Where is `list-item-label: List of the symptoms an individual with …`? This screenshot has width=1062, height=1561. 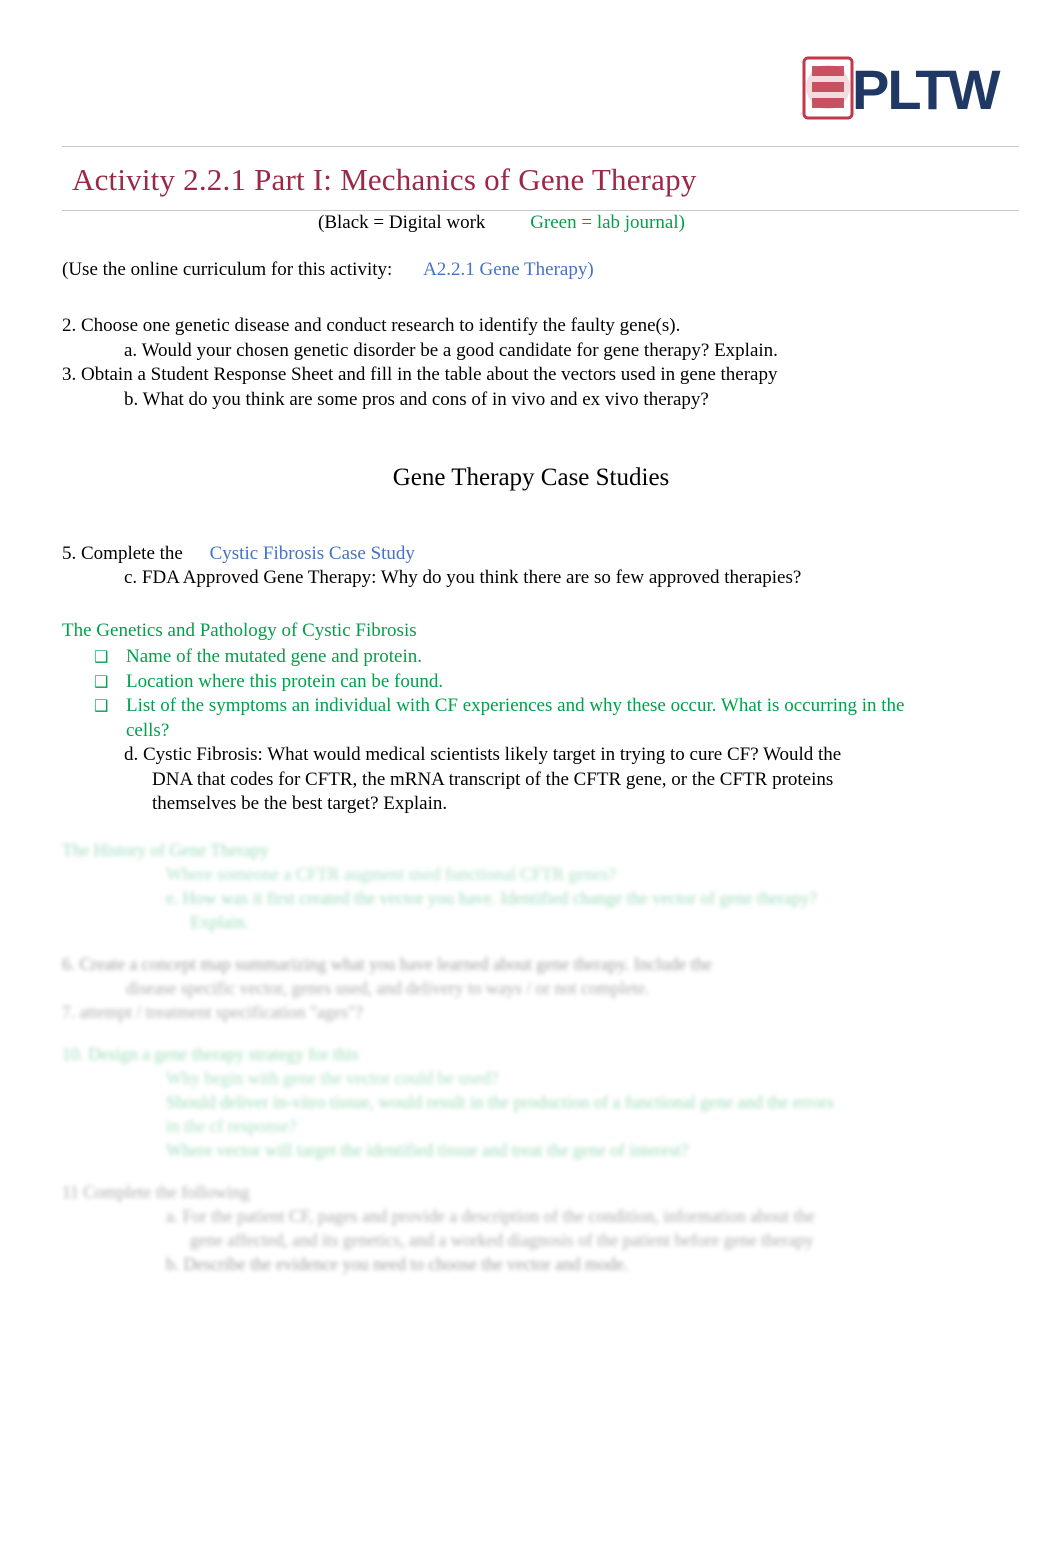 list-item-label: List of the symptoms an individual with … is located at coordinates (515, 718).